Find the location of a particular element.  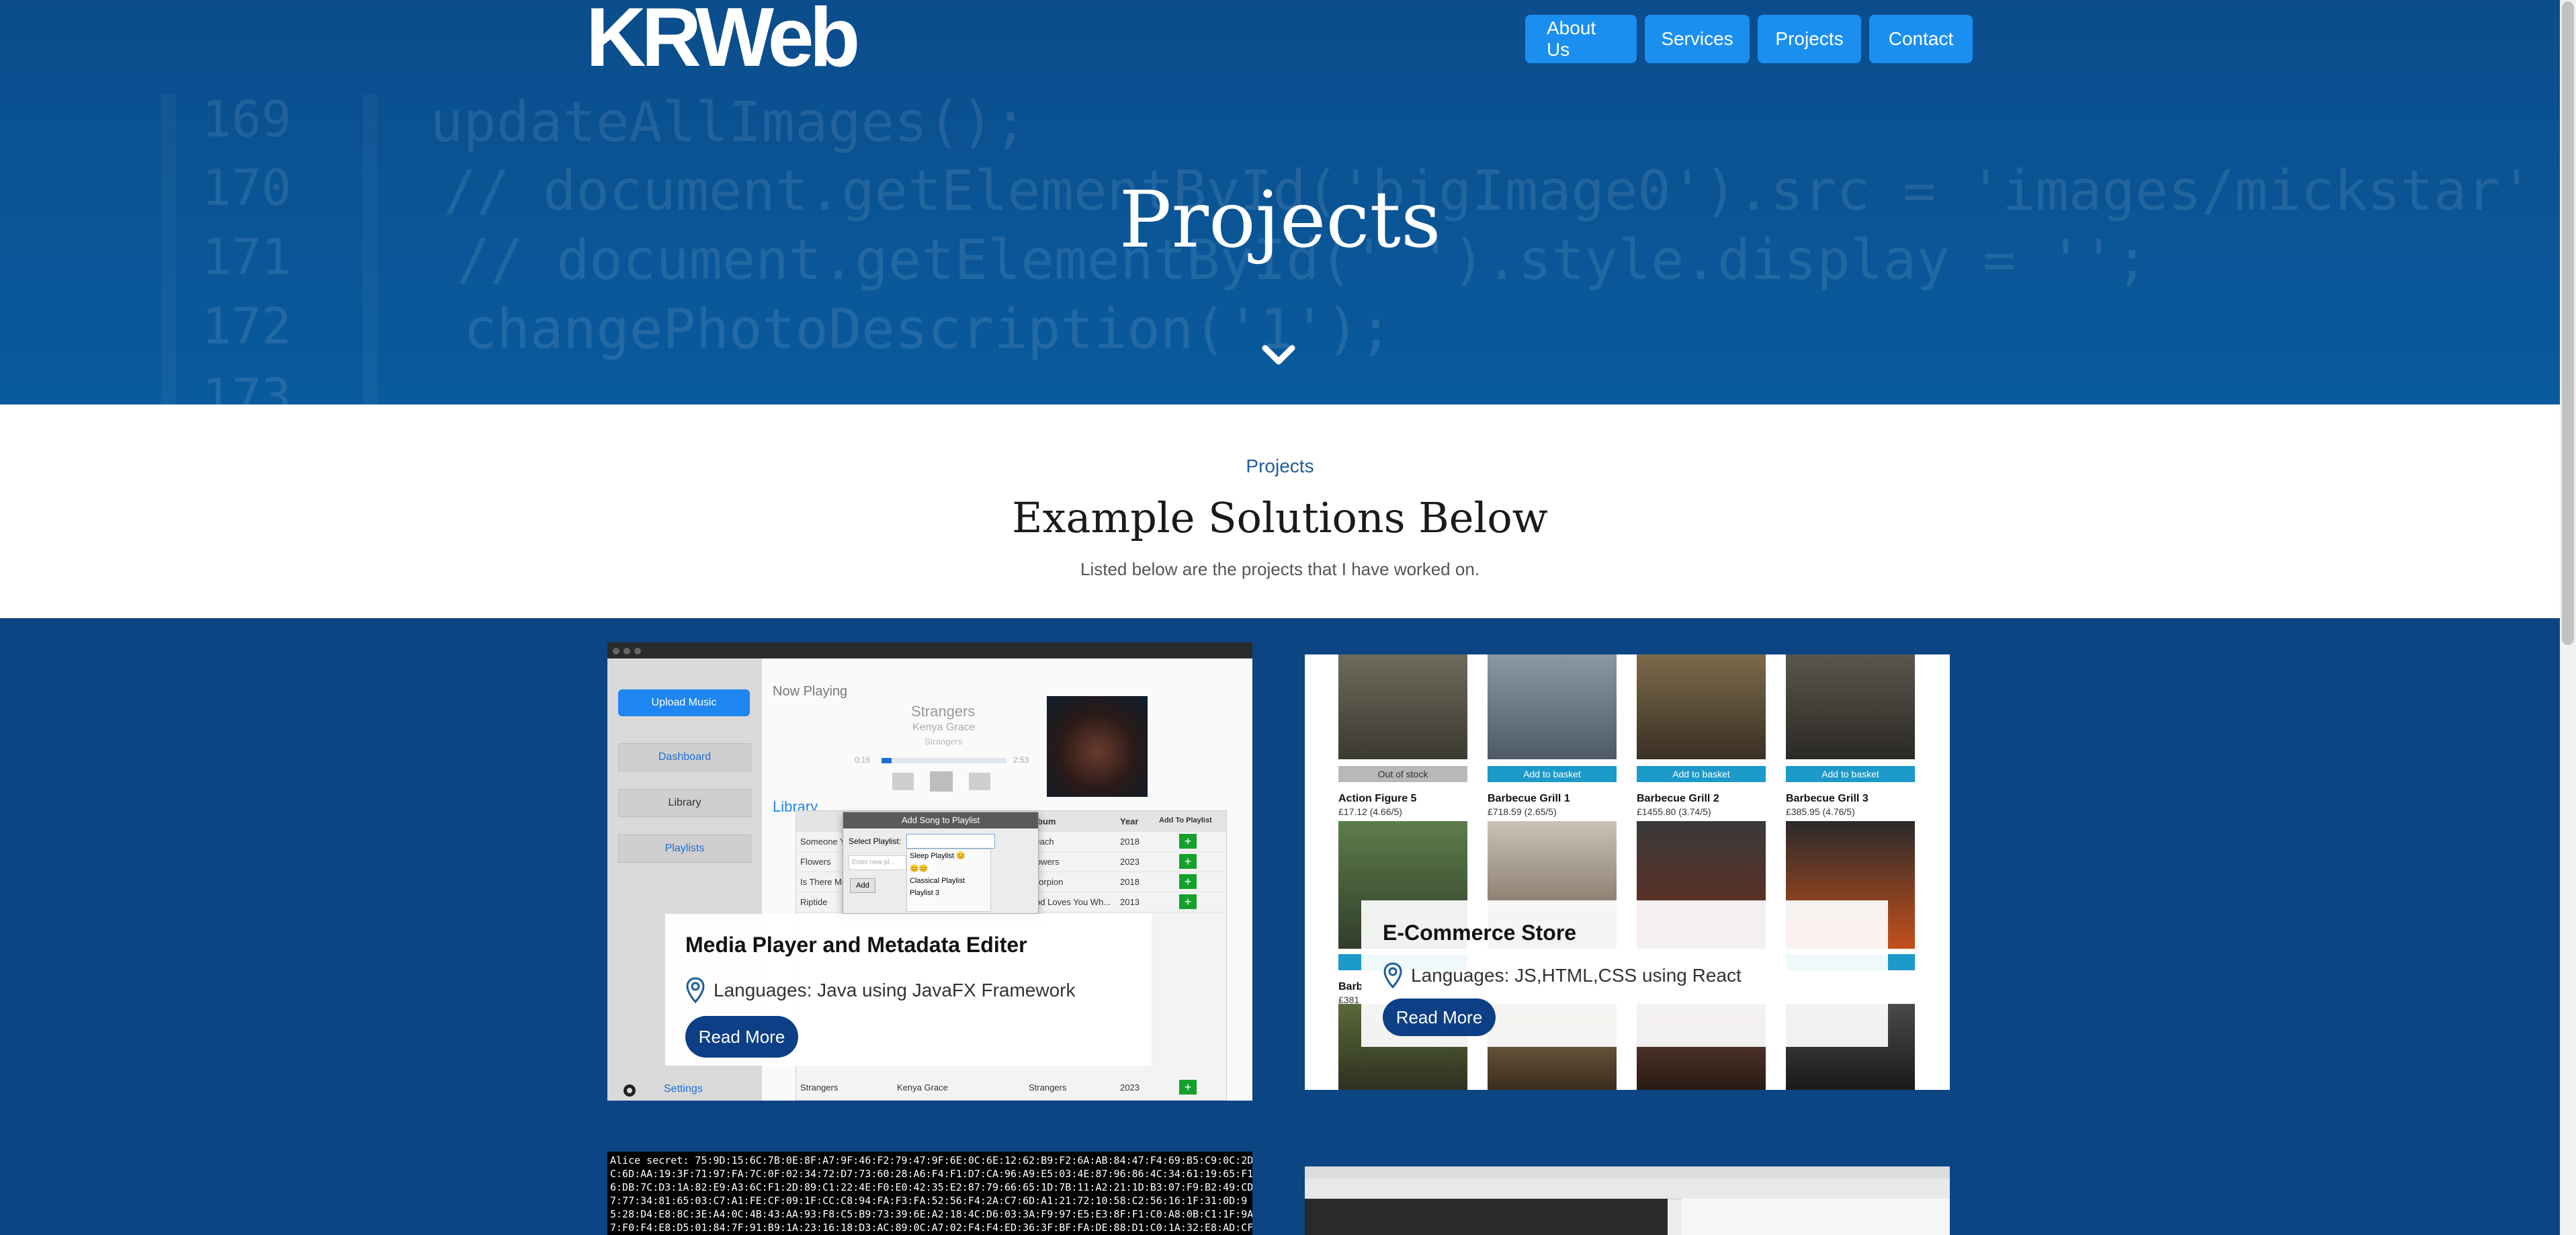

section-heading: Example Solutions Below is located at coordinates (1280, 518).